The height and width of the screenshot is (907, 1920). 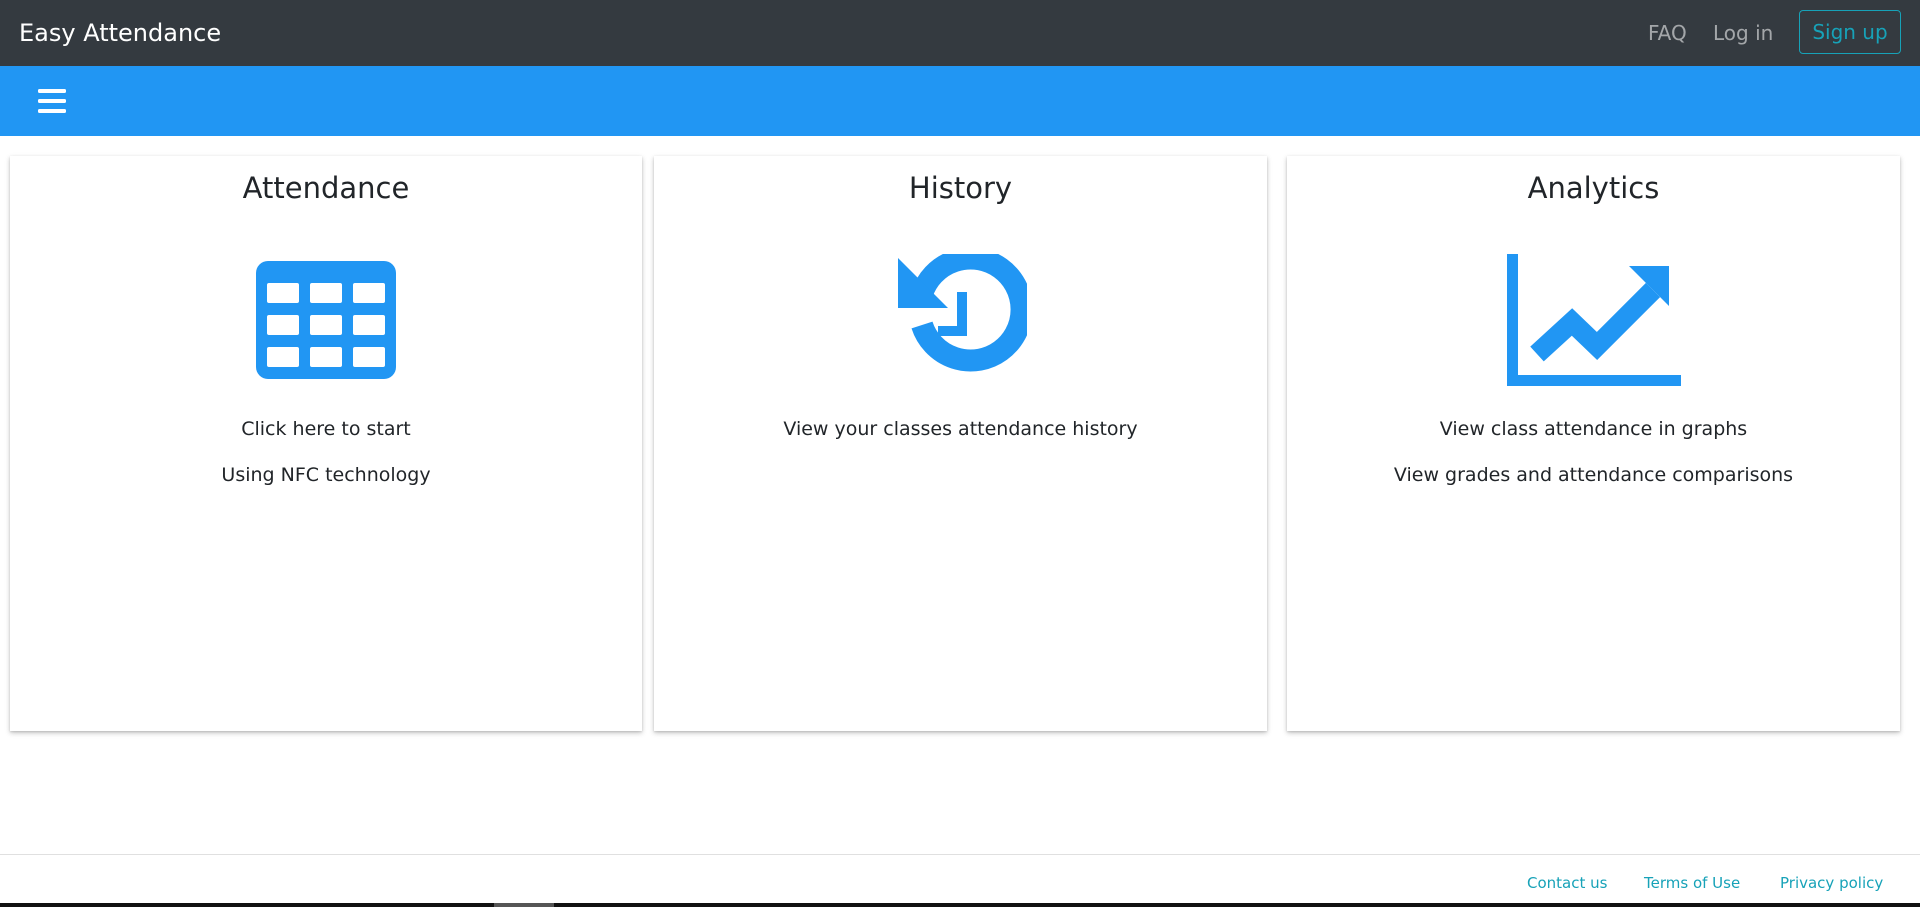 I want to click on line-chart-icon, so click(x=1593, y=320).